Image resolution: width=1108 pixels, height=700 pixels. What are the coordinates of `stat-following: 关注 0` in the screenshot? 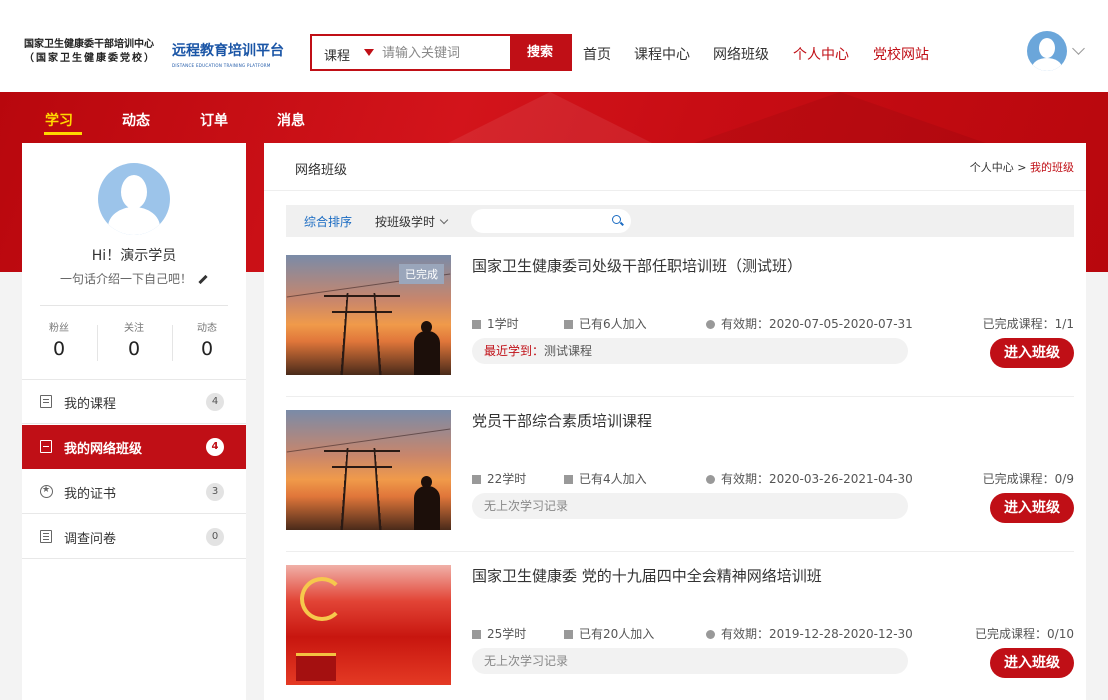 It's located at (134, 339).